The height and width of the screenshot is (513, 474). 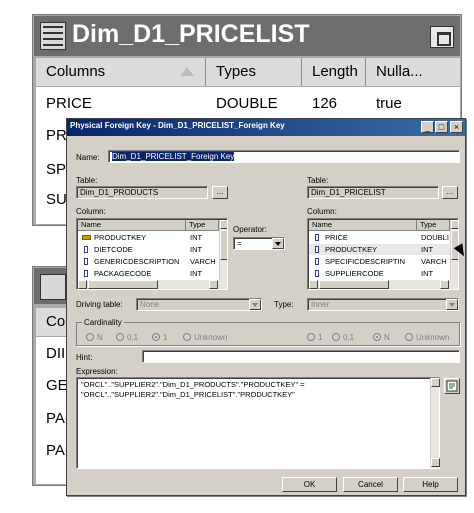 What do you see at coordinates (373, 192) in the screenshot?
I see `right-table-field: Dim_D1_PRICELIST` at bounding box center [373, 192].